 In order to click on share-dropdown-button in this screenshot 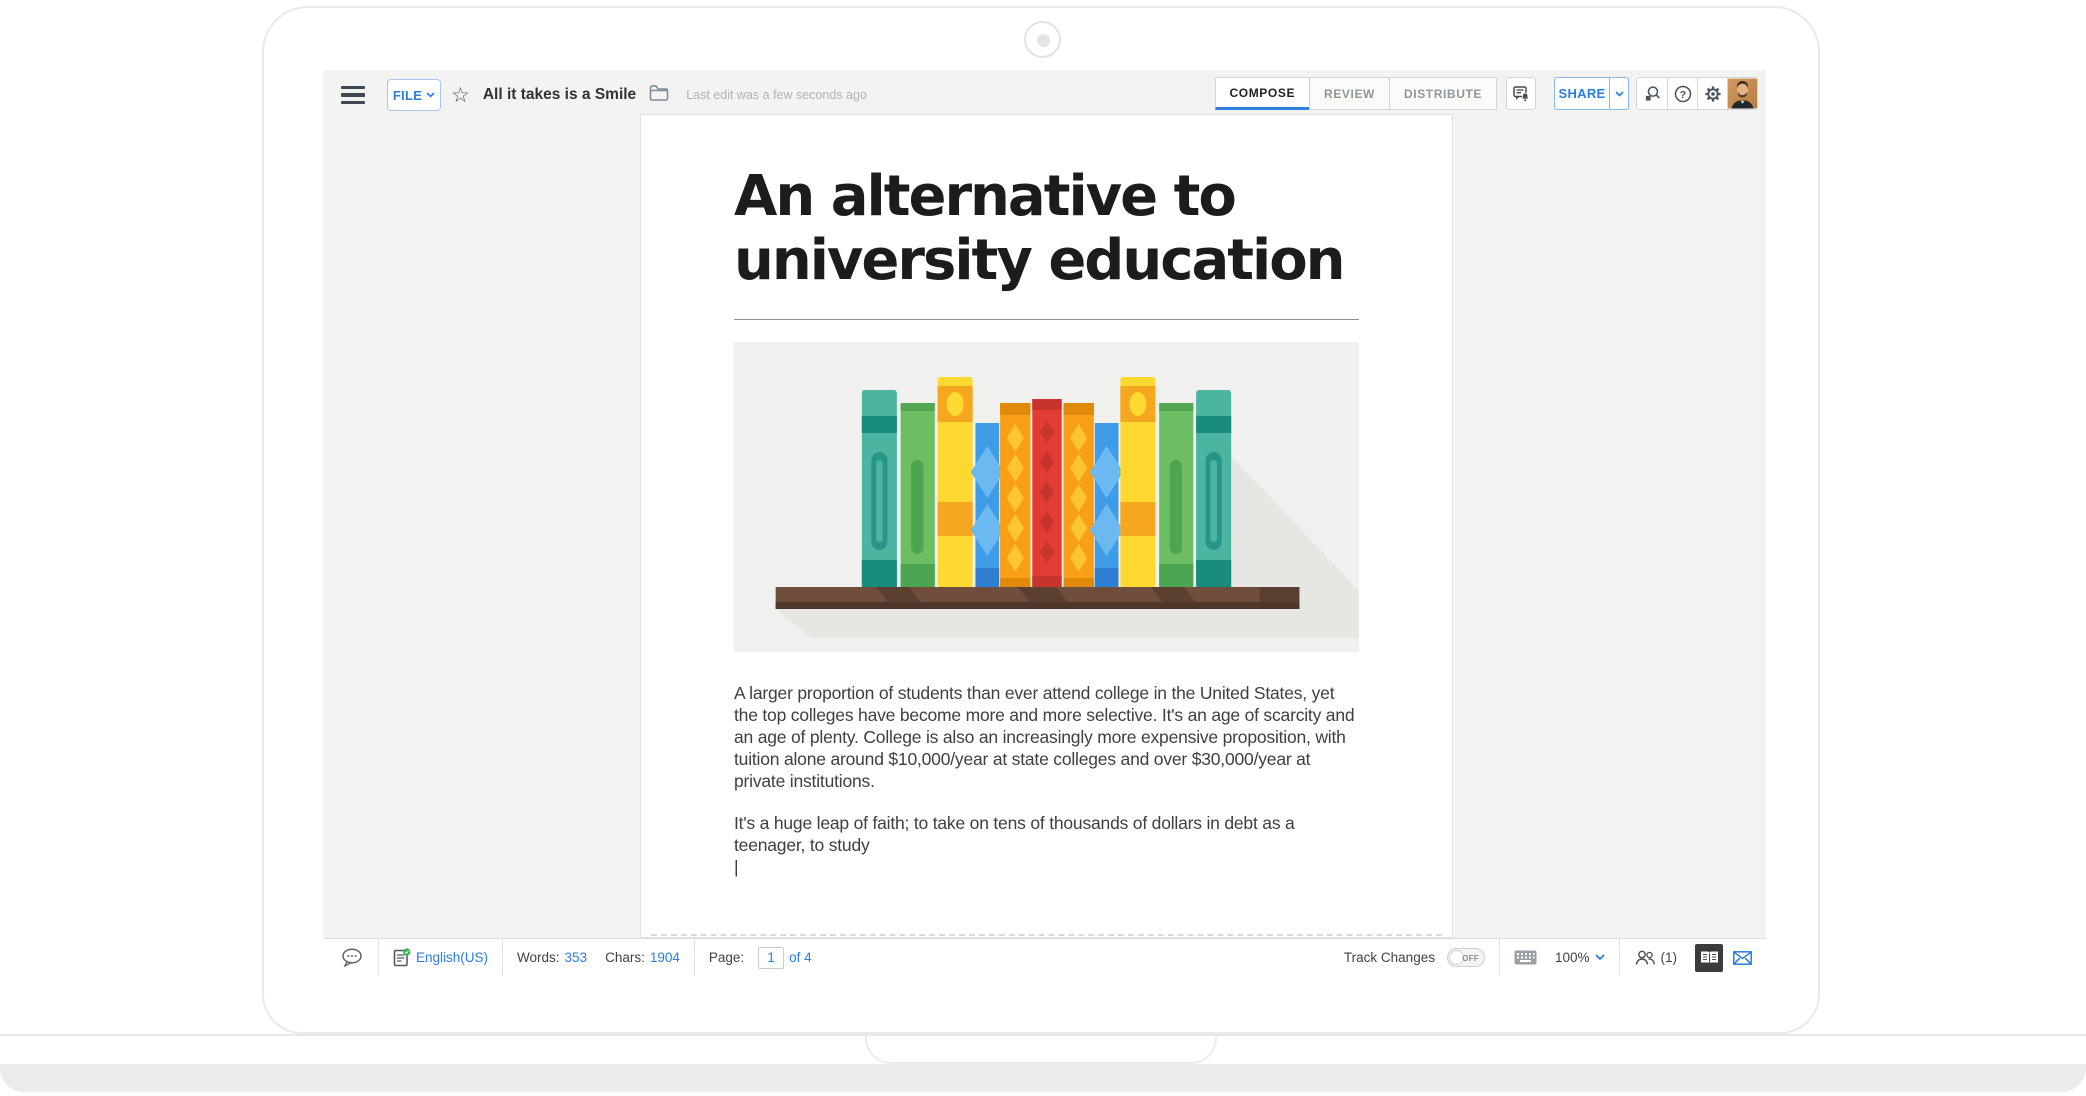, I will do `click(1618, 93)`.